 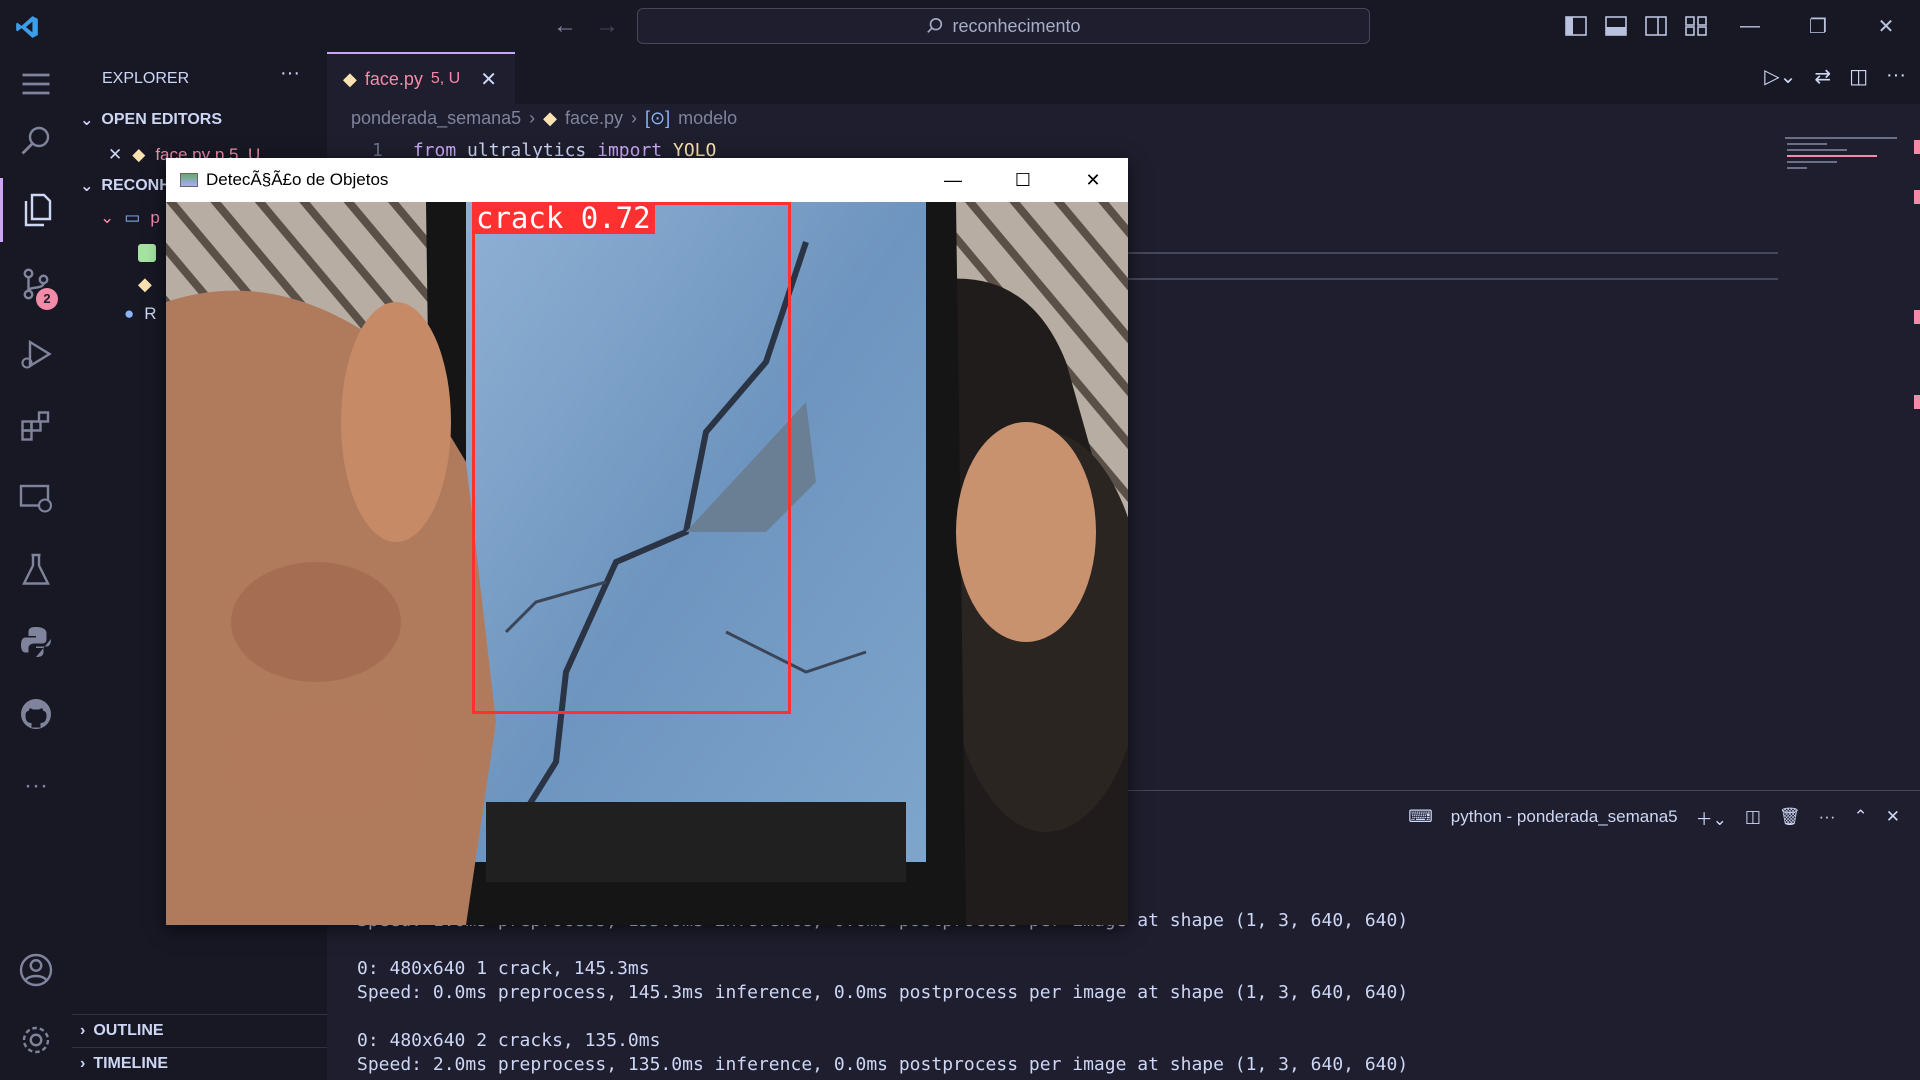 I want to click on breadcrumb: ponderada_semana5 › ◆ face.py › [⊙] modelo, so click(x=544, y=118).